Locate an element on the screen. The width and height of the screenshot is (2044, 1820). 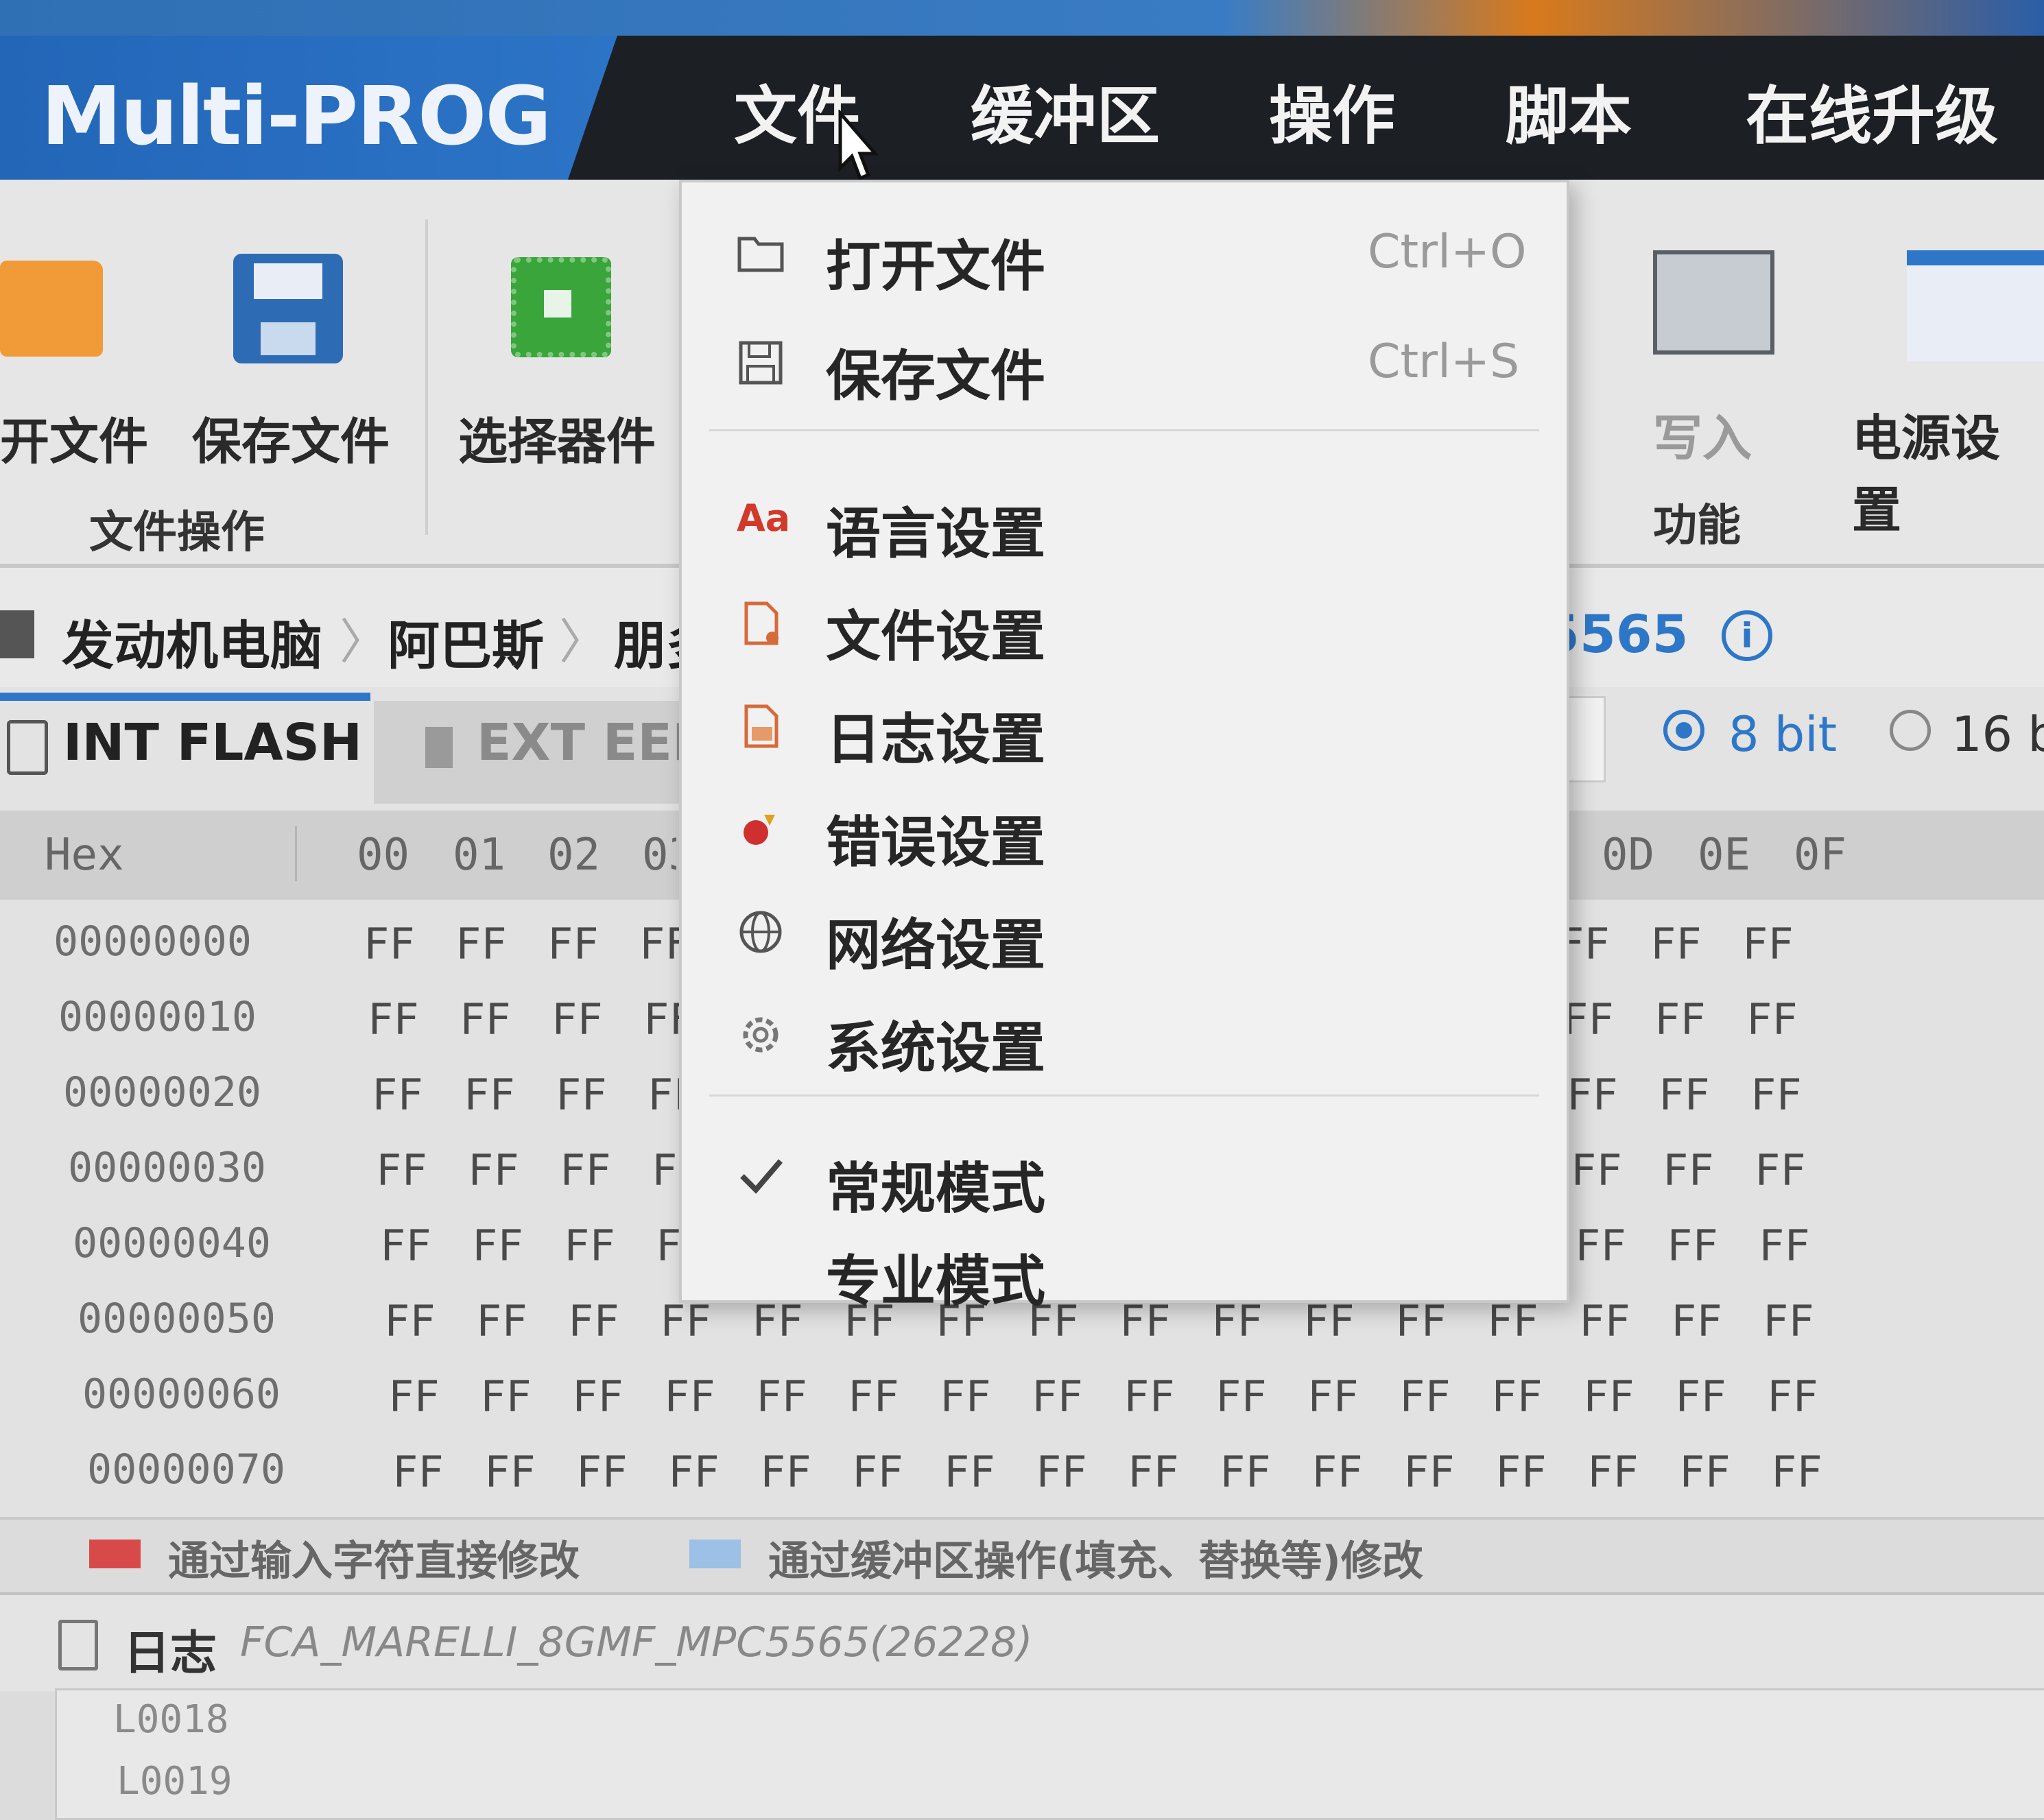
menu-item-network-settings: 网络设置 is located at coordinates (1124, 930).